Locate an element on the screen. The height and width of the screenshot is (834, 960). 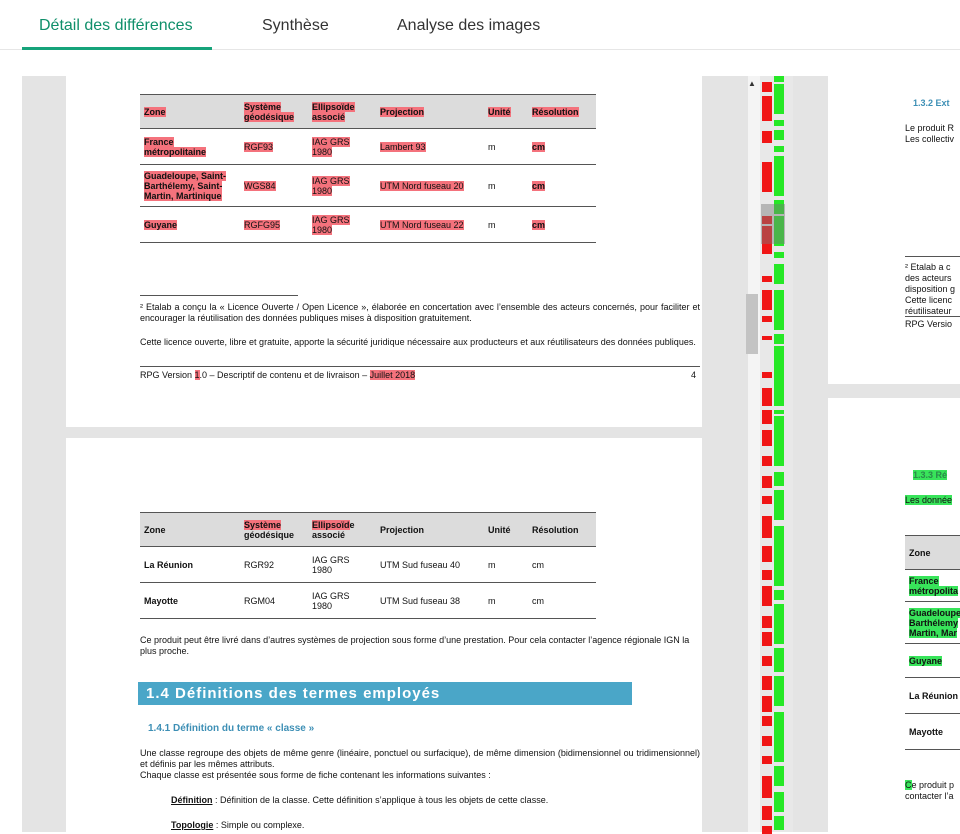
table-cell: RGFG95 is located at coordinates (262, 224).